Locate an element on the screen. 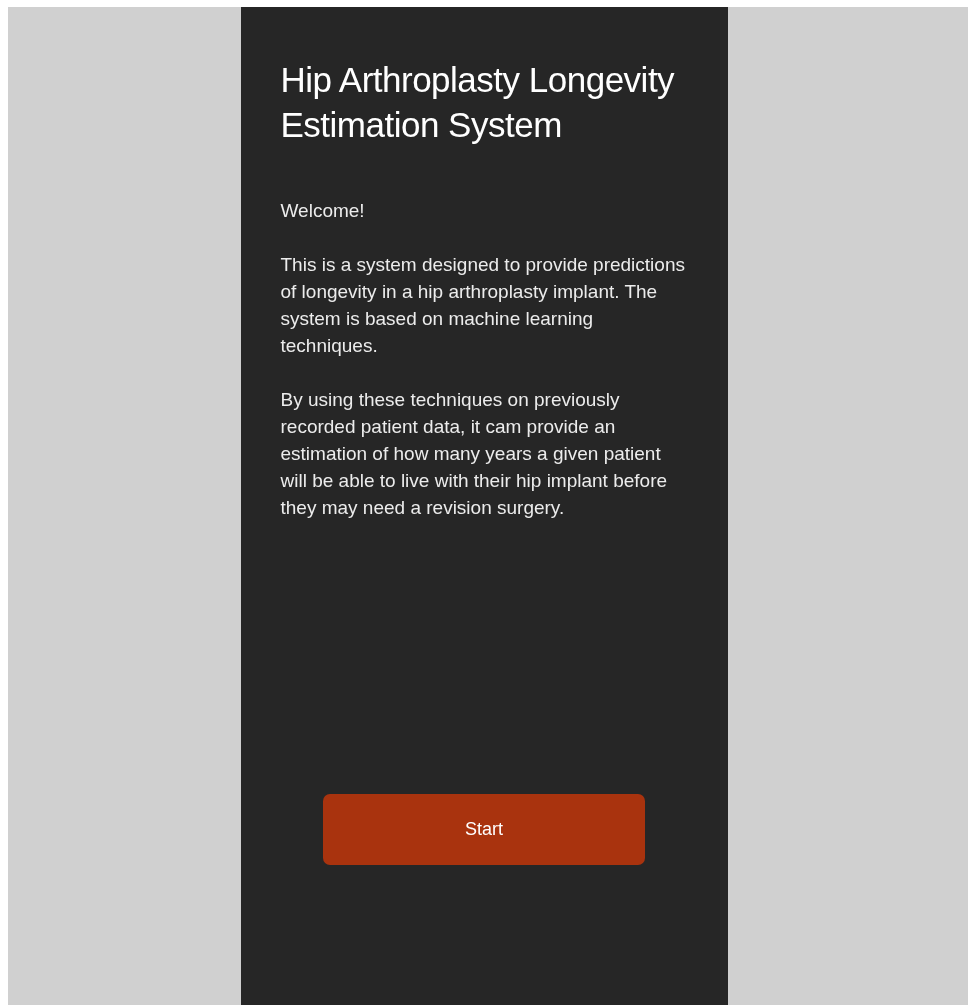 This screenshot has width=968, height=1005. paragraph: This is a system designed to provide predictions of longevity in a hip arthroplasty implant. The system is based on machine learning techniques. is located at coordinates (483, 305).